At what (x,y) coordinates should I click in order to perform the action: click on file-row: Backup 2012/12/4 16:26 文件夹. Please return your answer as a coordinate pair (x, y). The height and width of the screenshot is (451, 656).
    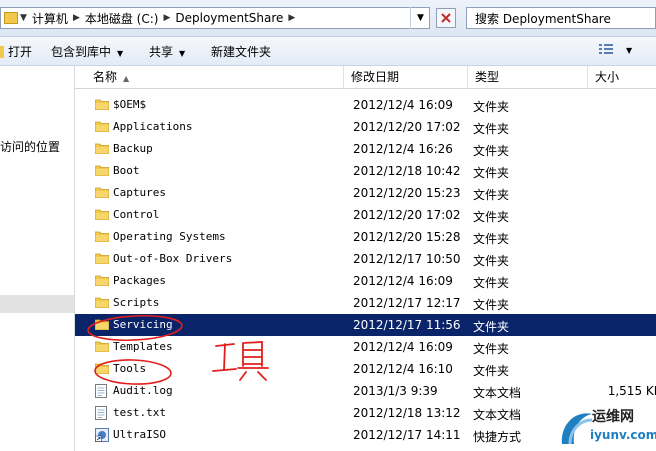
    Looking at the image, I should click on (365, 149).